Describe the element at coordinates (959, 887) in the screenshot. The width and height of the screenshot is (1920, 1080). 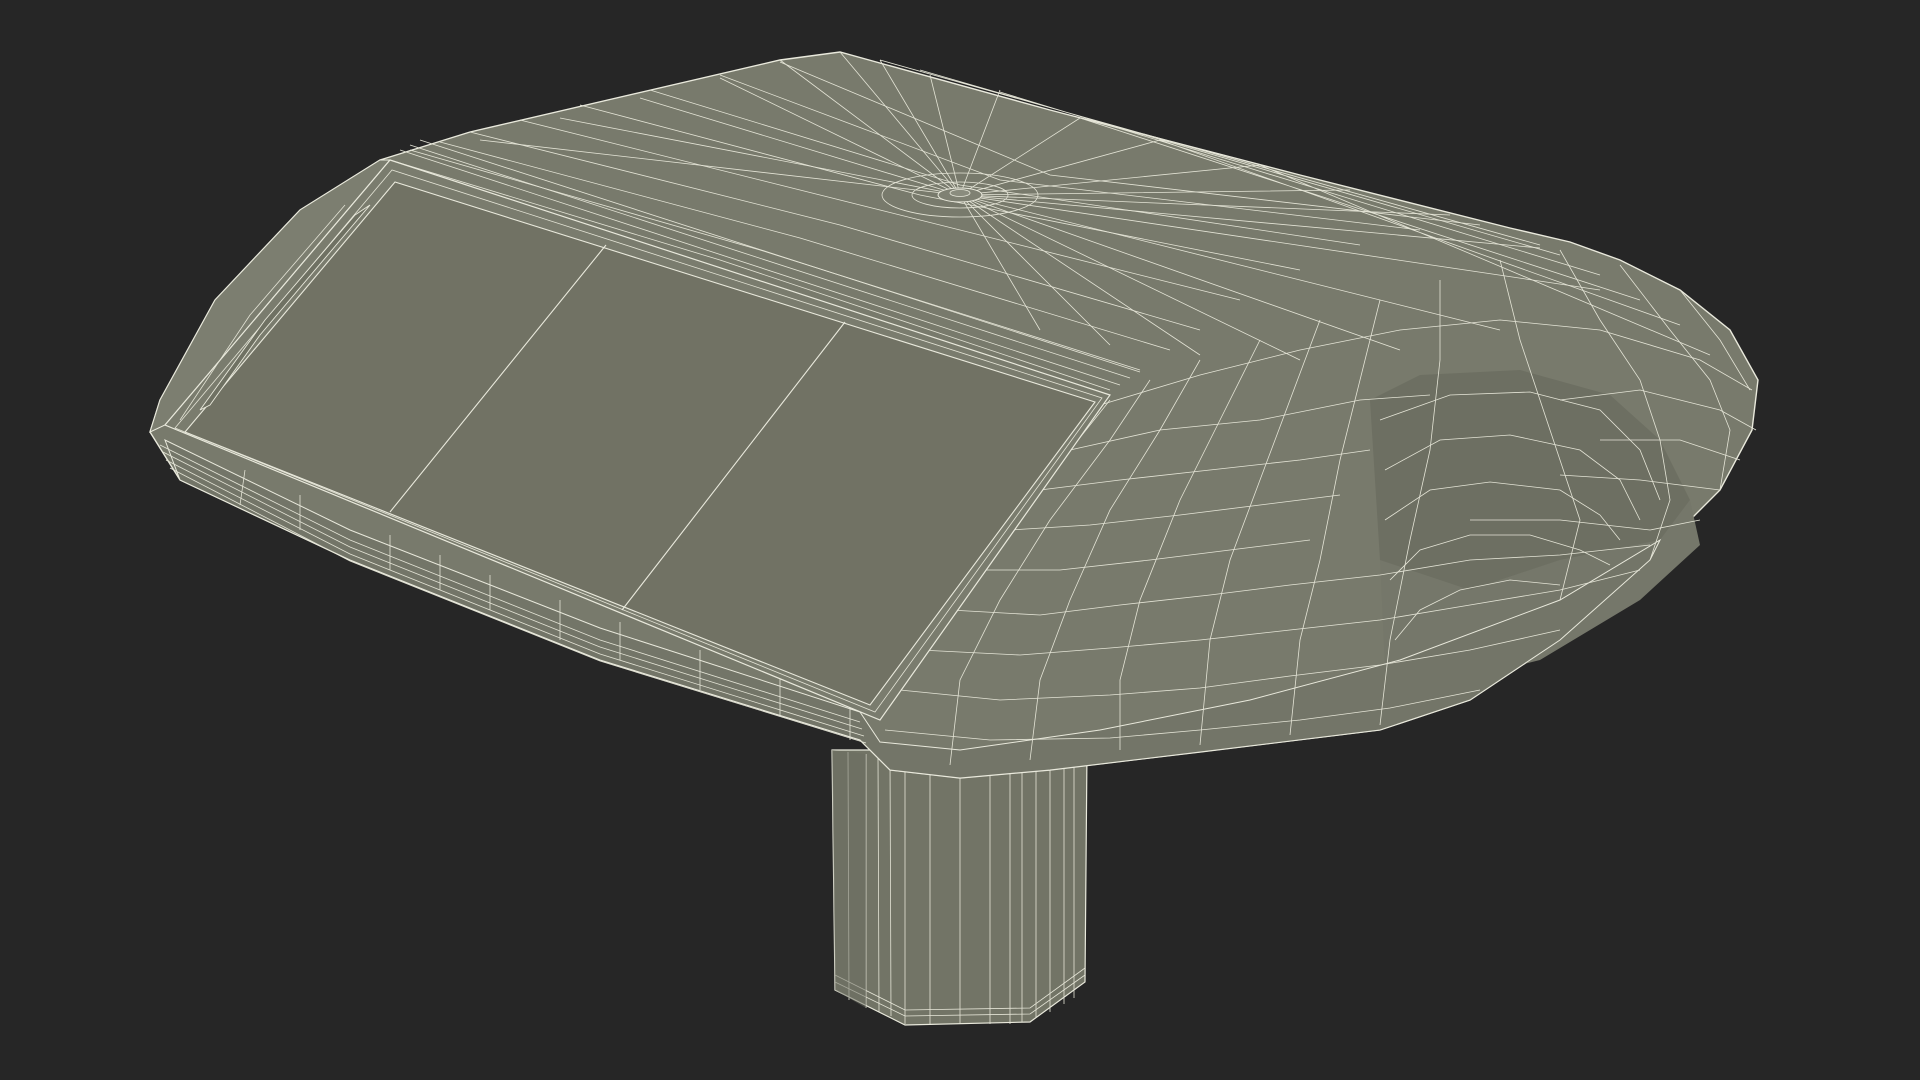
I see `mounting-stem` at that location.